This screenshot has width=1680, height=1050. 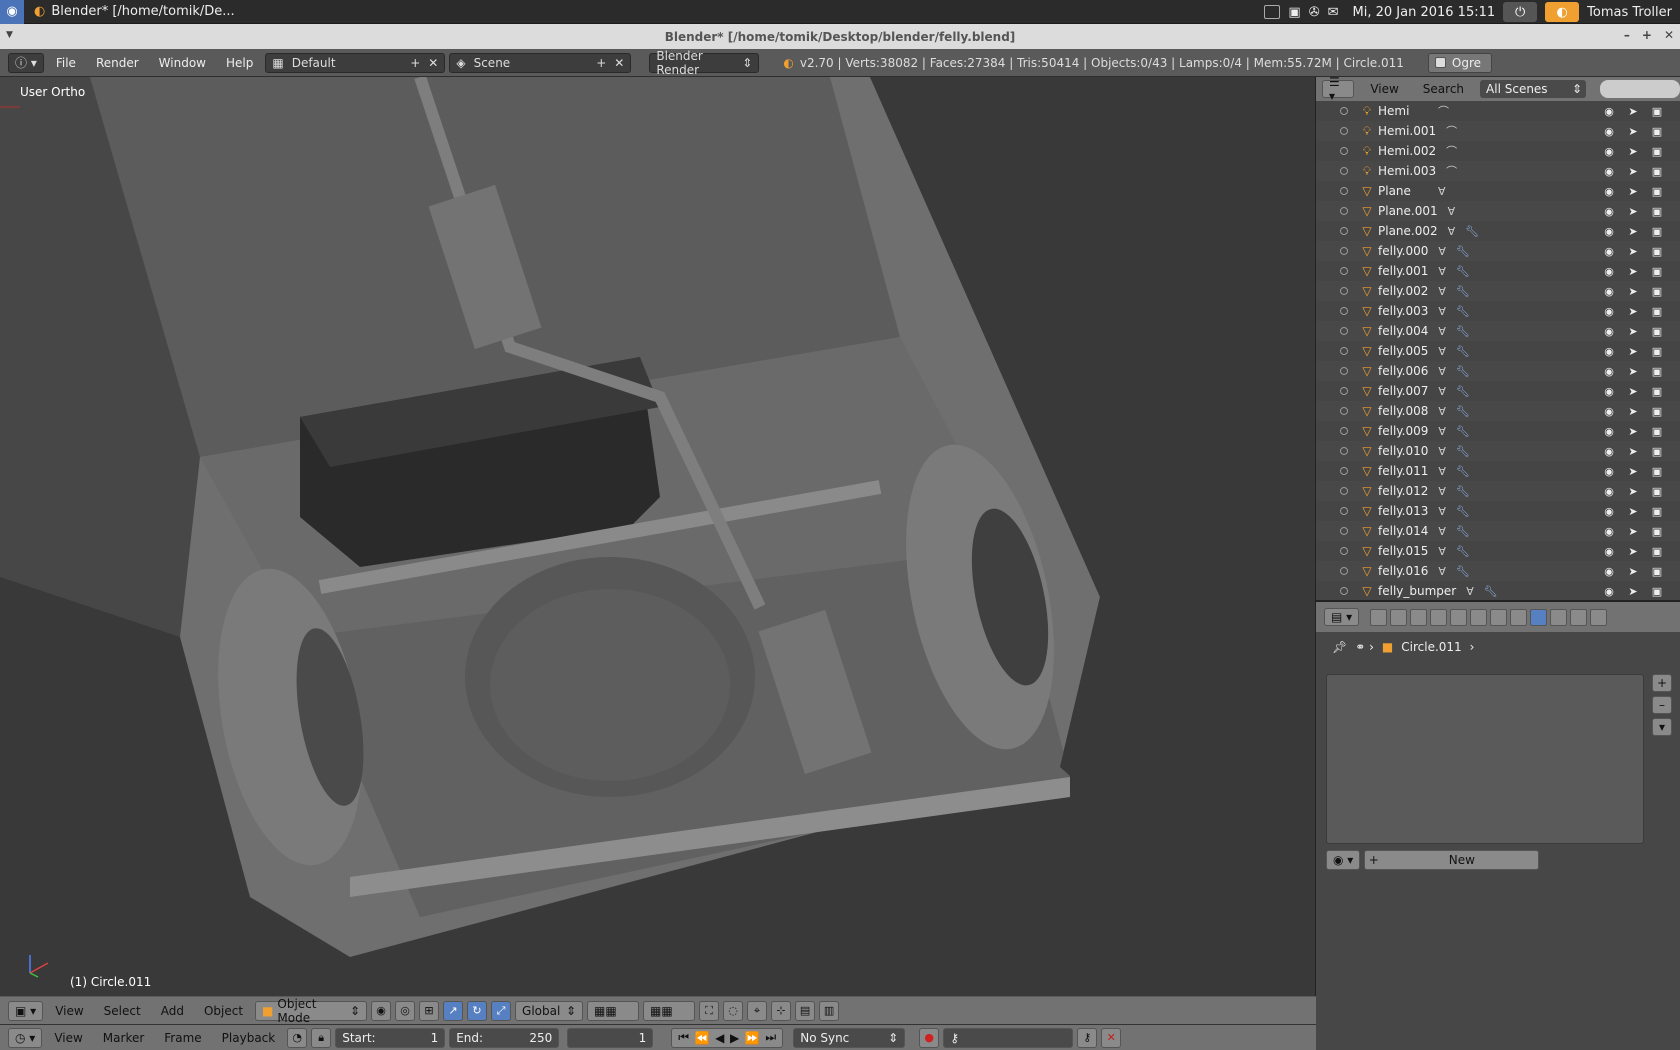 What do you see at coordinates (26, 1010) in the screenshot?
I see `editor-type-3d: ▣ ▾` at bounding box center [26, 1010].